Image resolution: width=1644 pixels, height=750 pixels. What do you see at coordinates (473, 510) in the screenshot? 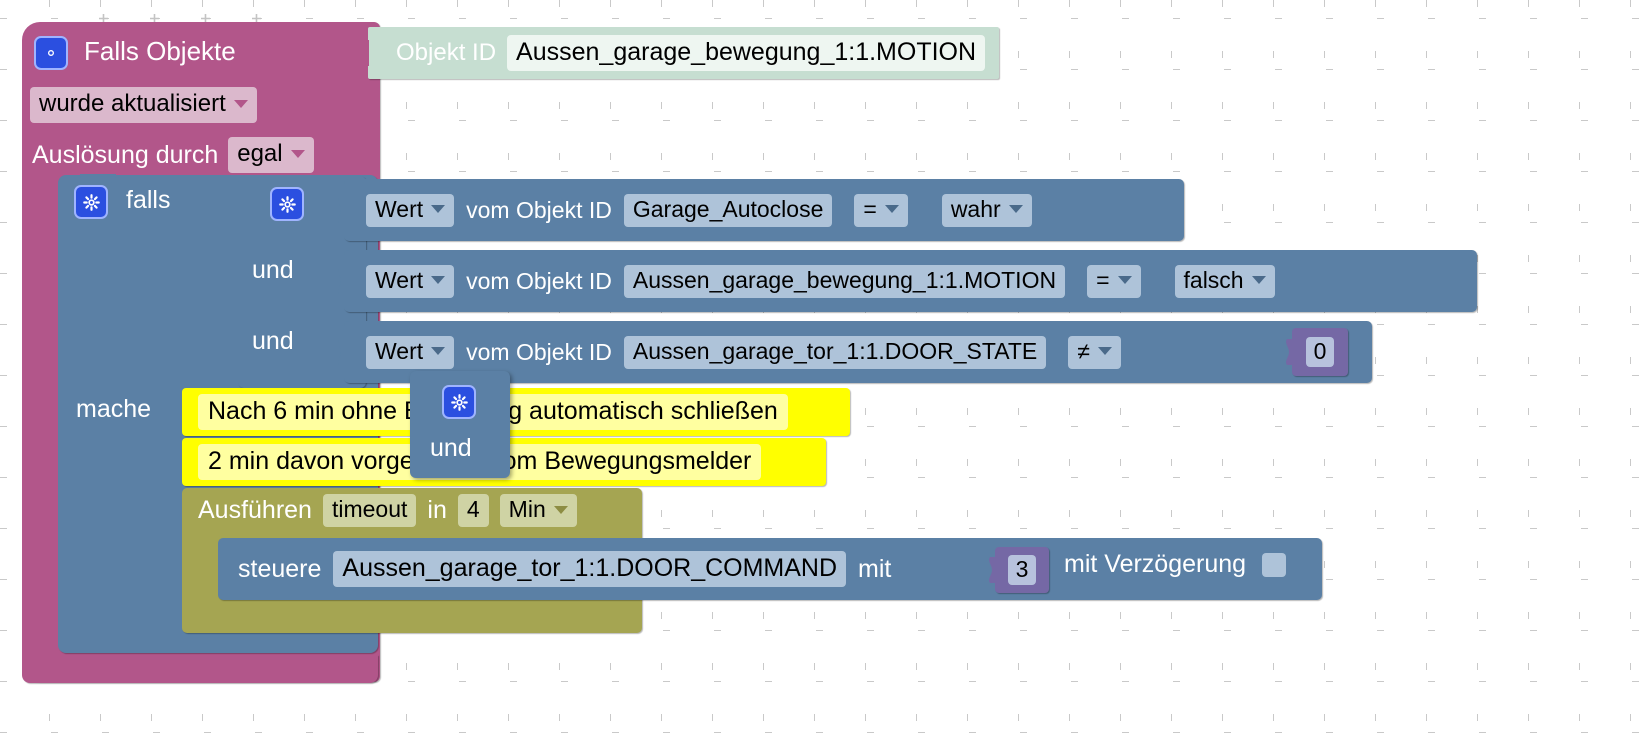
I see `timeout-delay-field: 4` at bounding box center [473, 510].